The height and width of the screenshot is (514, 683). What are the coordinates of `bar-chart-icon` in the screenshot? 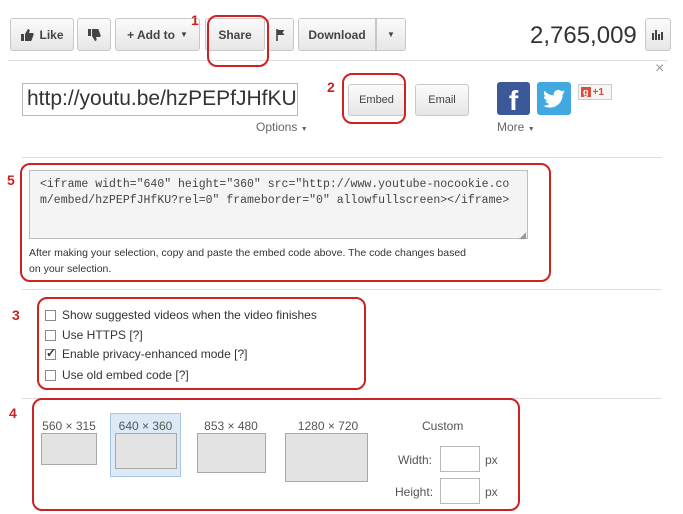 It's located at (657, 34).